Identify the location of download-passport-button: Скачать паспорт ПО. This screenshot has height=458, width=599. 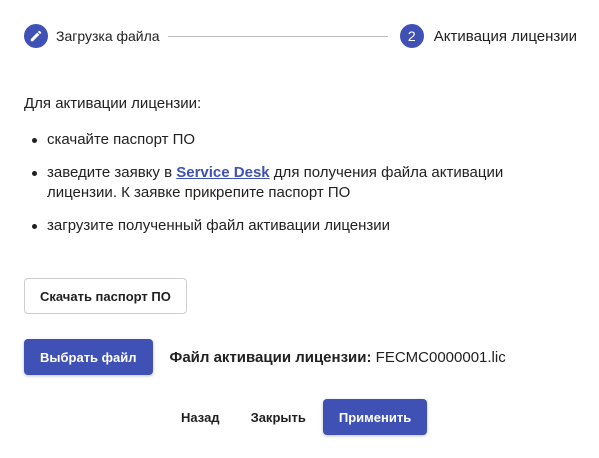
(105, 296).